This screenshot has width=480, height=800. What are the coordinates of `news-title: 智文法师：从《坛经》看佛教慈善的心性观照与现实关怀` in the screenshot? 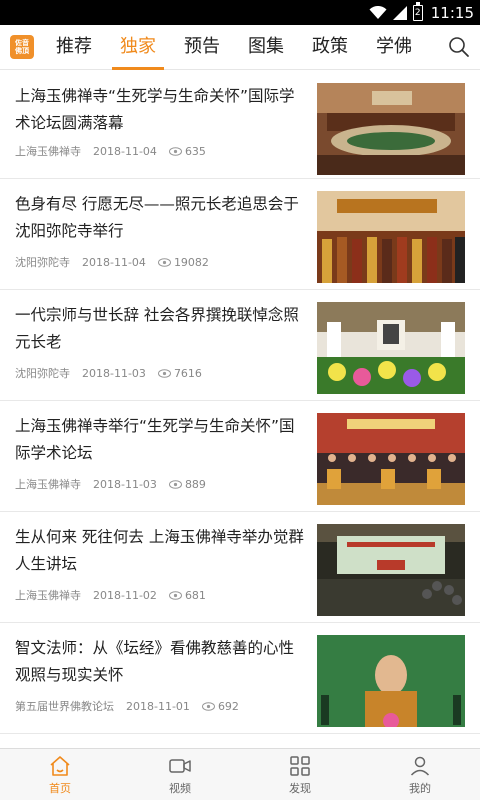 It's located at (155, 661).